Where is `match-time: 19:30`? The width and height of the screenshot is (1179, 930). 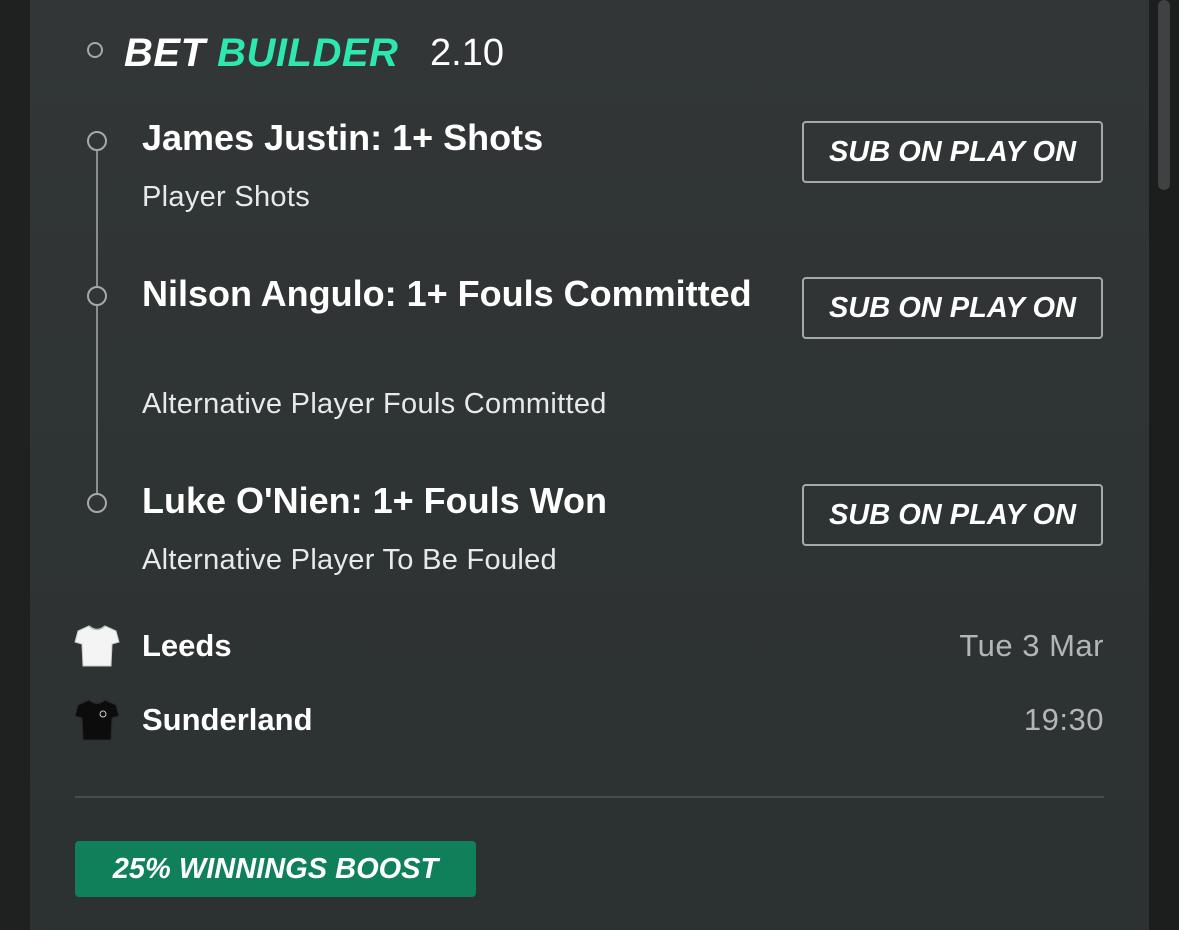 match-time: 19:30 is located at coordinates (1063, 719).